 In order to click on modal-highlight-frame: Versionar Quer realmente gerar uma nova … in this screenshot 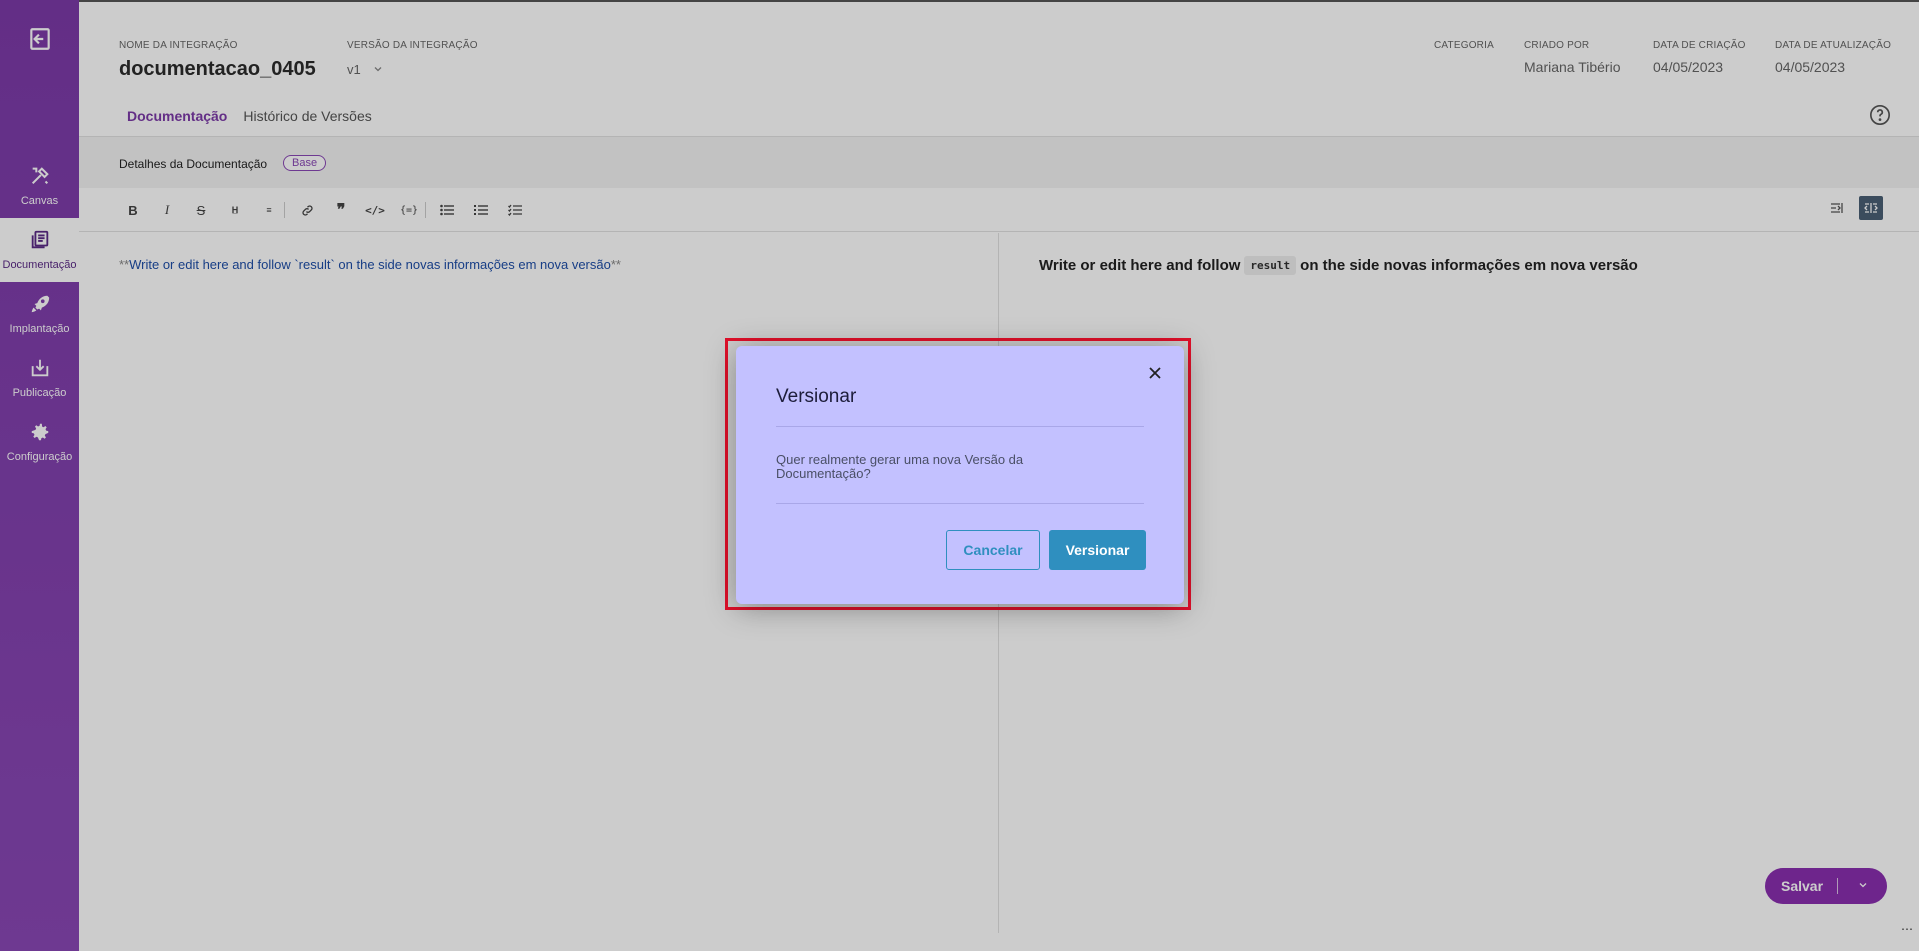, I will do `click(958, 474)`.